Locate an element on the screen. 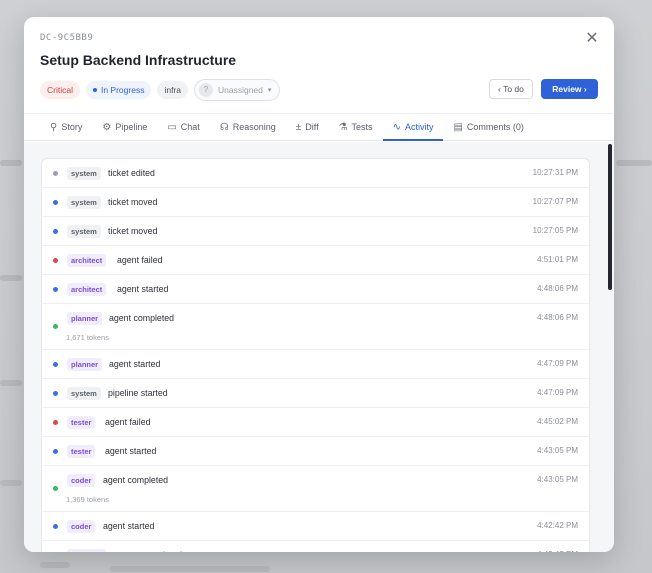 This screenshot has height=573, width=652. tab-activity: ∿ Activity is located at coordinates (413, 127).